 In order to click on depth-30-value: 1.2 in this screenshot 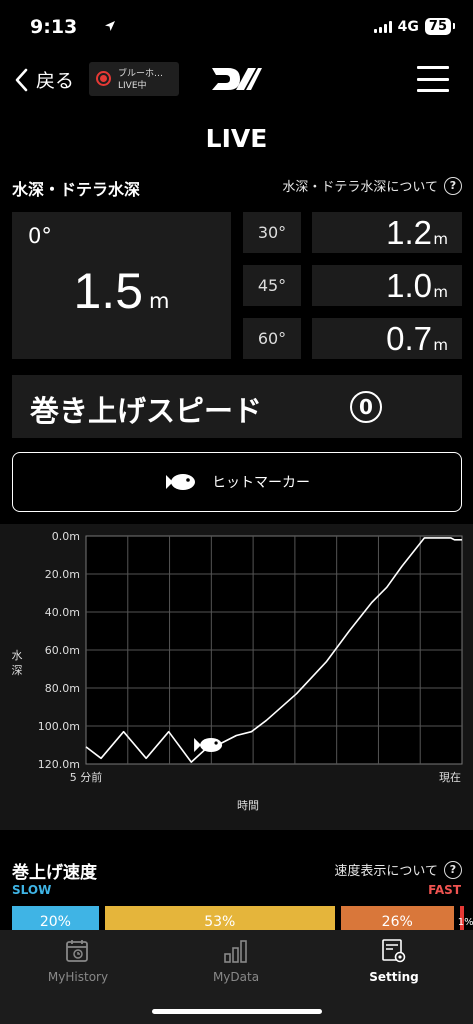, I will do `click(409, 232)`.